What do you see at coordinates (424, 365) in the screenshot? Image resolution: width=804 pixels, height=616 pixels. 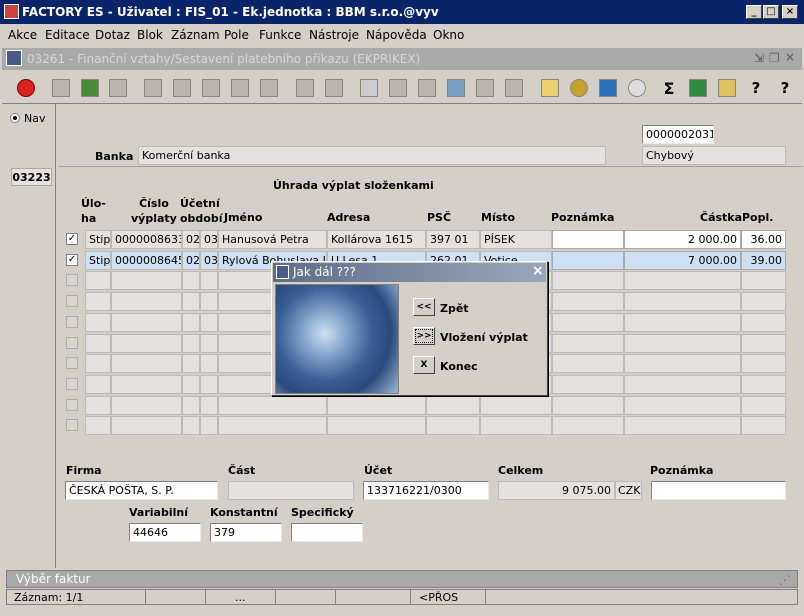 I see `end-button-icon: X` at bounding box center [424, 365].